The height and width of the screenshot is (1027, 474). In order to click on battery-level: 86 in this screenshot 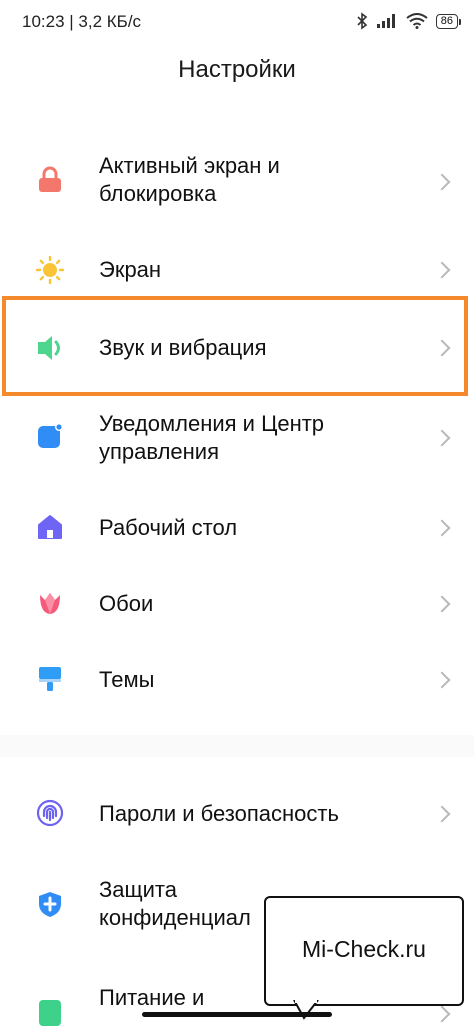, I will do `click(448, 21)`.